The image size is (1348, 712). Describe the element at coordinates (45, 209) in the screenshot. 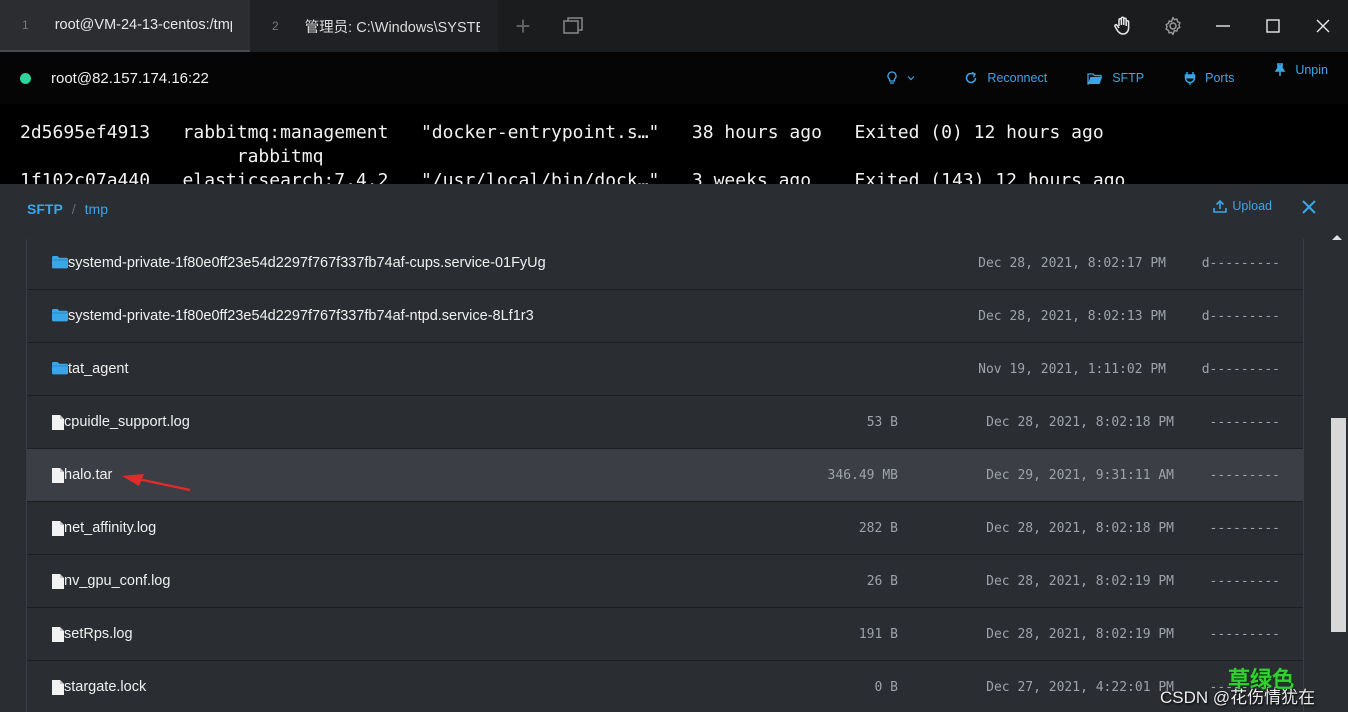

I see `breadcrumb-sftp-root: SFTP` at that location.